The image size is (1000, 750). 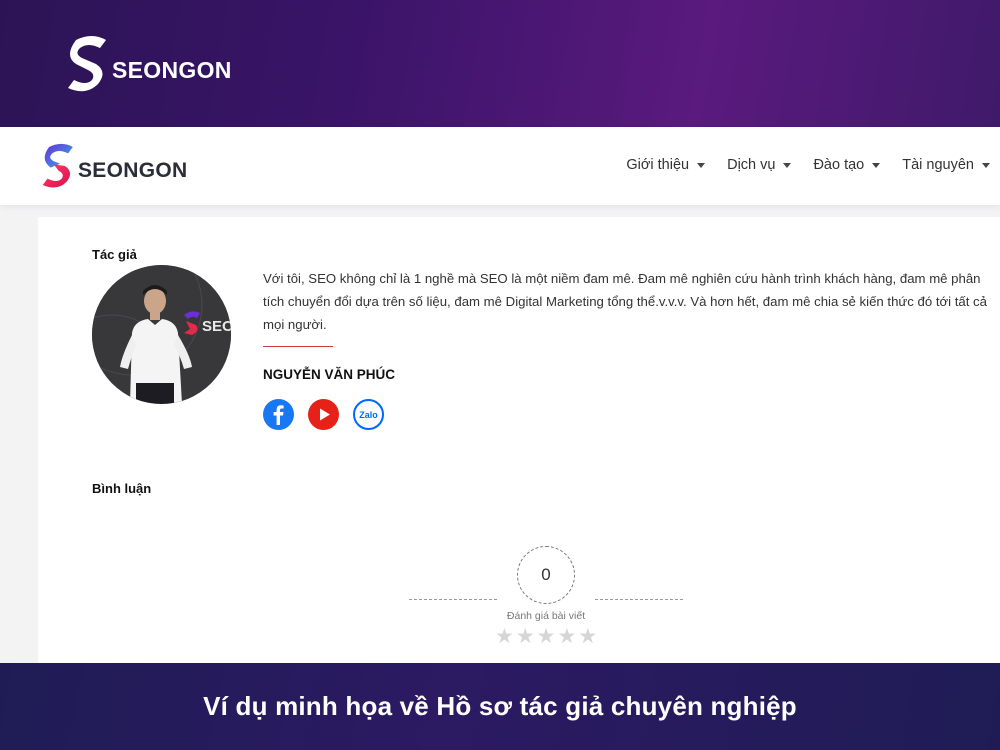 I want to click on nav-item-label: Giới thiệu, so click(x=658, y=165).